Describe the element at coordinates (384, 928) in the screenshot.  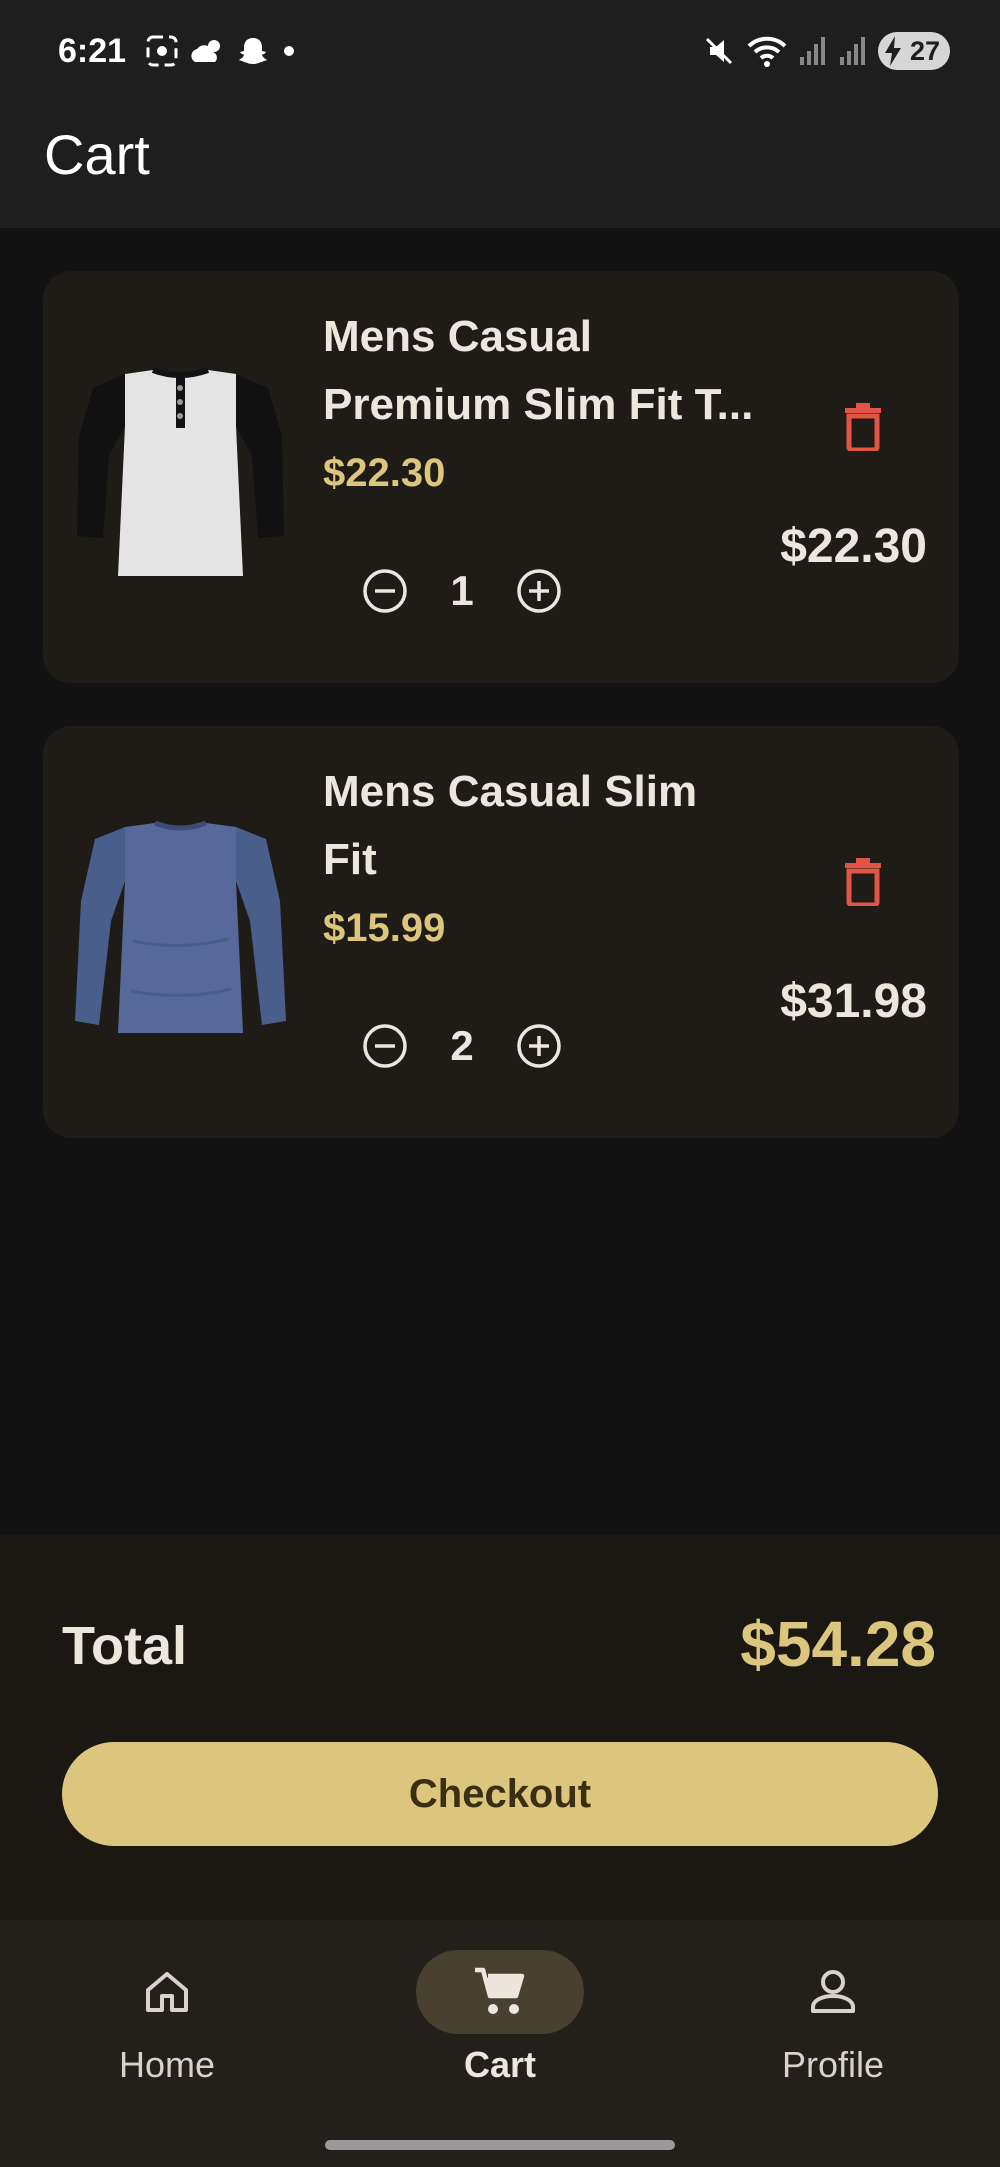
I see `unit-price: $15.99` at that location.